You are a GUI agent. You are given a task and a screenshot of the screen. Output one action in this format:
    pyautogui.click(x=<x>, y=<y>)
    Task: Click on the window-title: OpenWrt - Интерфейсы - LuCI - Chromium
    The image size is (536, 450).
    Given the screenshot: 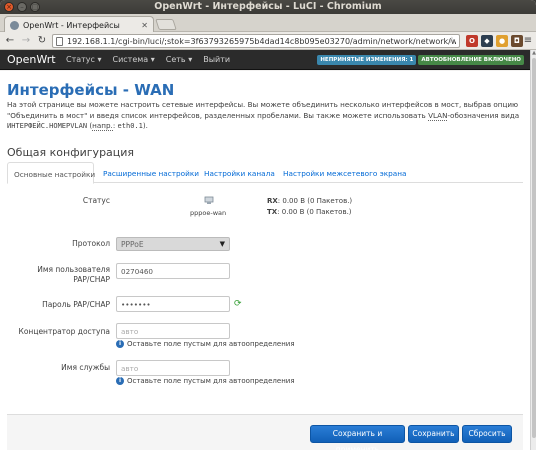 What is the action you would take?
    pyautogui.click(x=268, y=6)
    